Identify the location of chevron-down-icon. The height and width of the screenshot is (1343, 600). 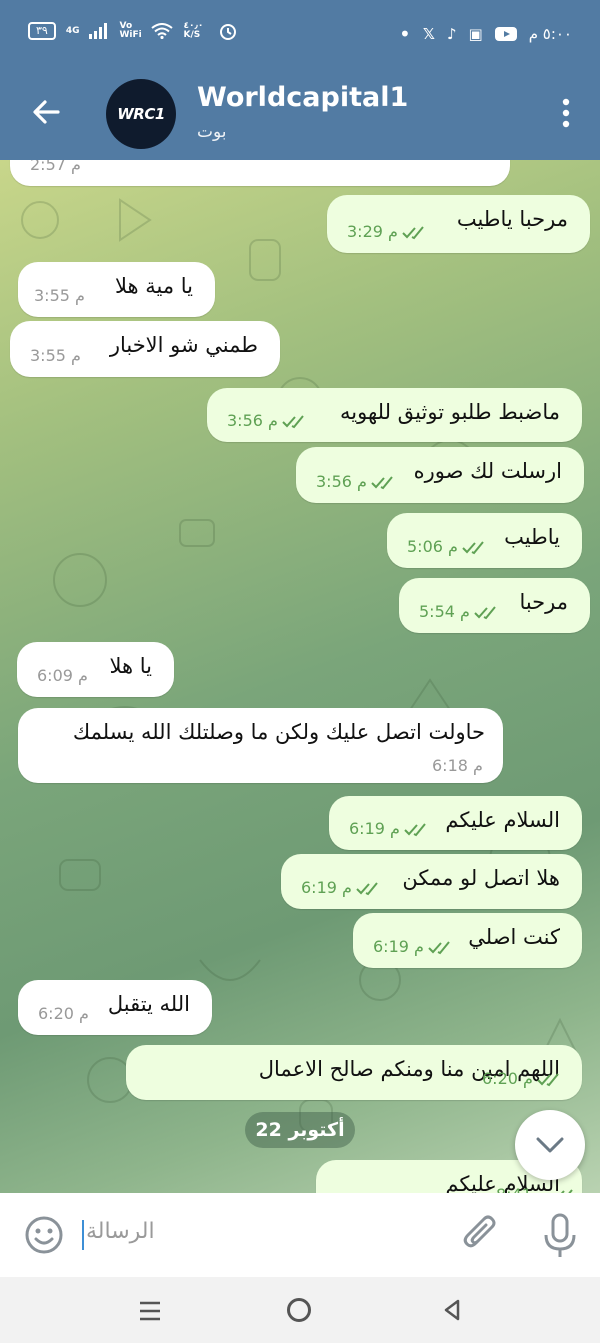
(550, 1145).